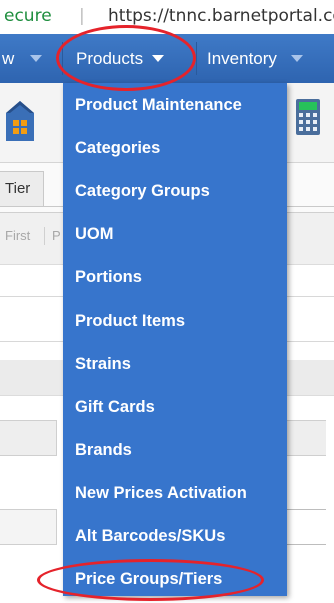  Describe the element at coordinates (175, 579) in the screenshot. I see `menu-item-price-groups-tiers: Price Groups/Tiers` at that location.